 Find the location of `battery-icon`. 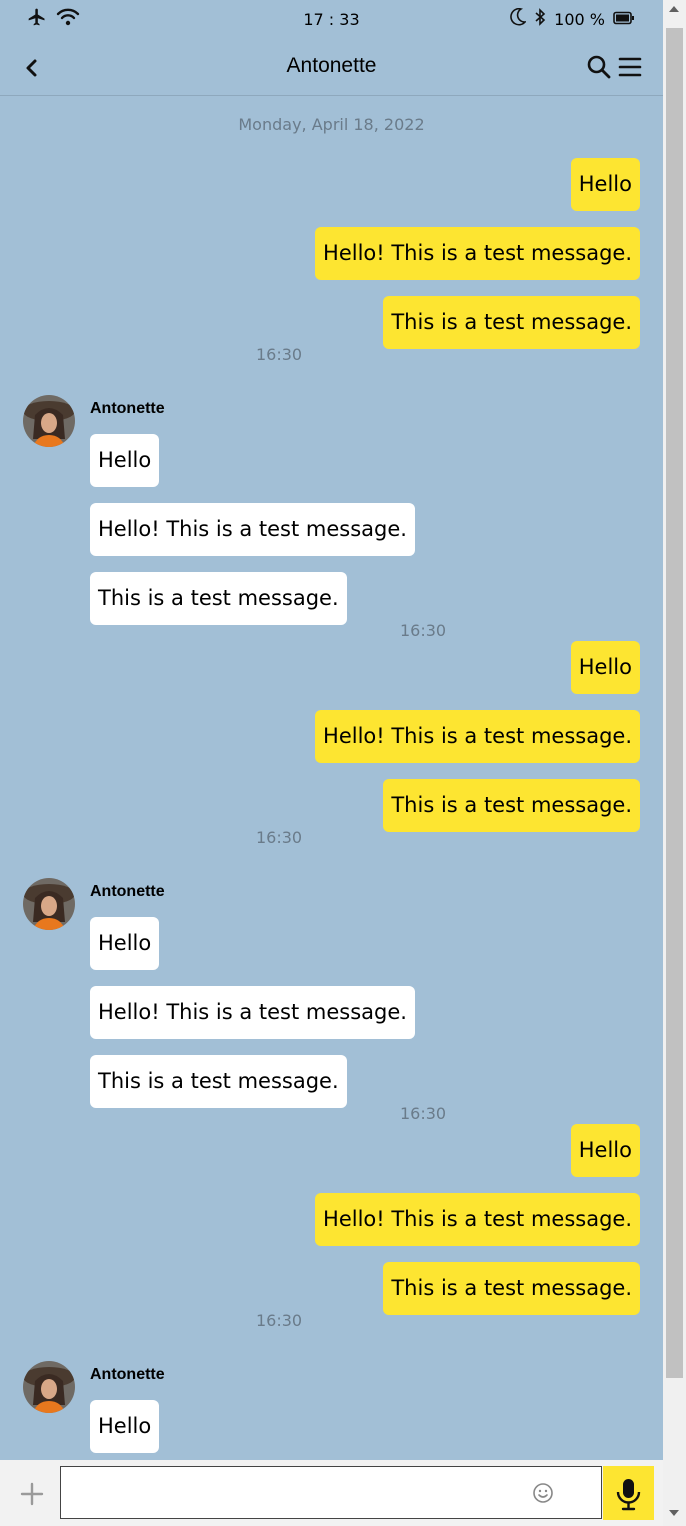

battery-icon is located at coordinates (624, 19).